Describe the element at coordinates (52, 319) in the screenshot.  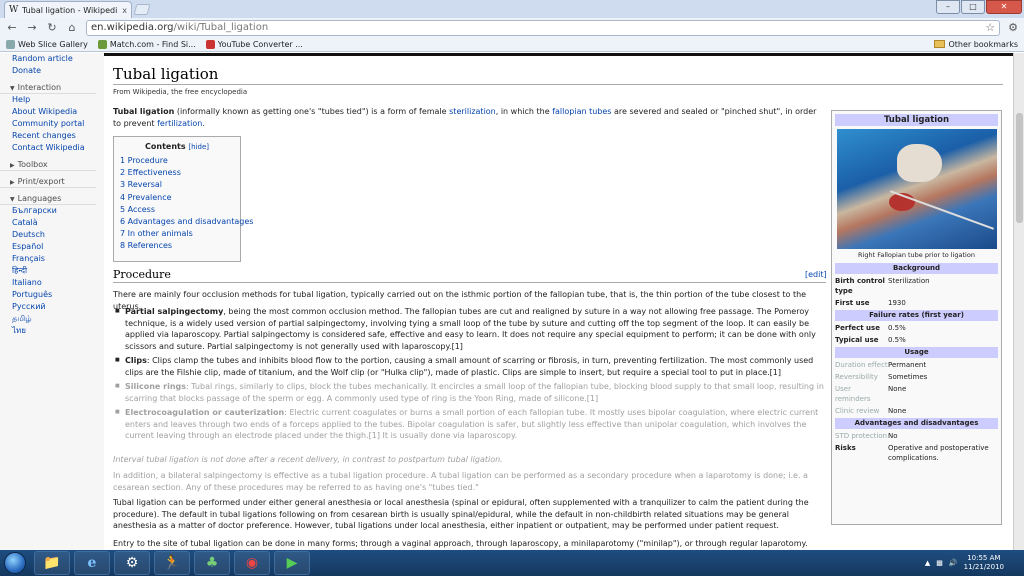
I see `sidebar-lang-tamil: தமிழ்` at that location.